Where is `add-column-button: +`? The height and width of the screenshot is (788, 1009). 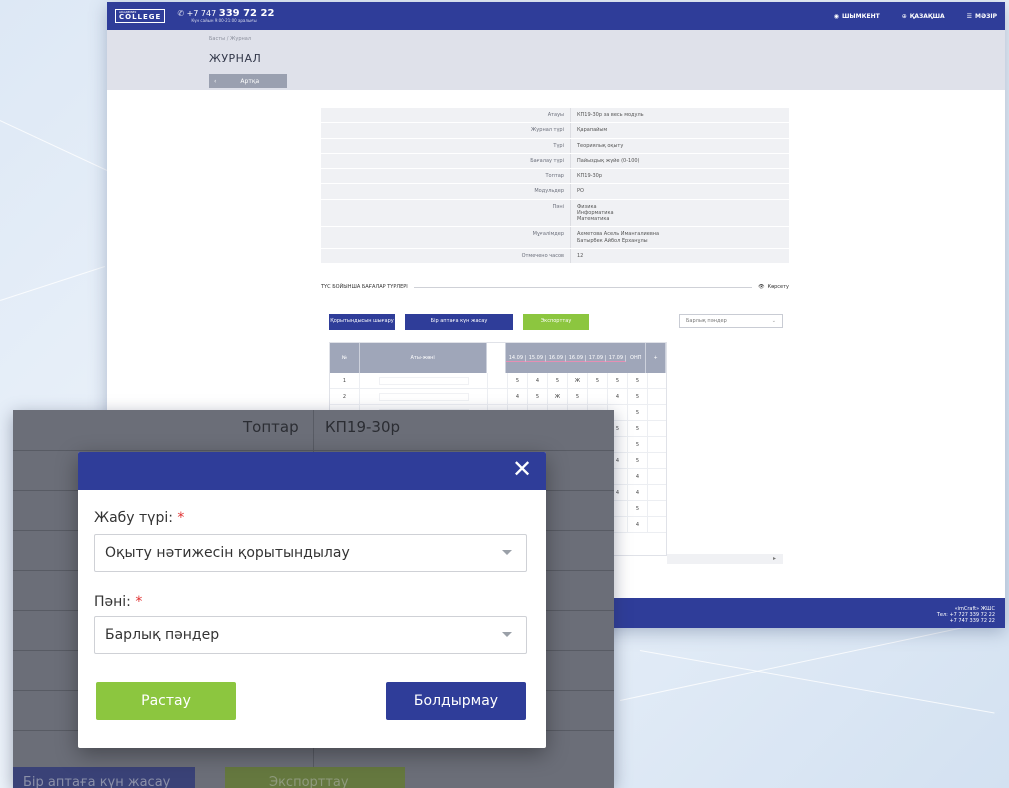 add-column-button: + is located at coordinates (656, 358).